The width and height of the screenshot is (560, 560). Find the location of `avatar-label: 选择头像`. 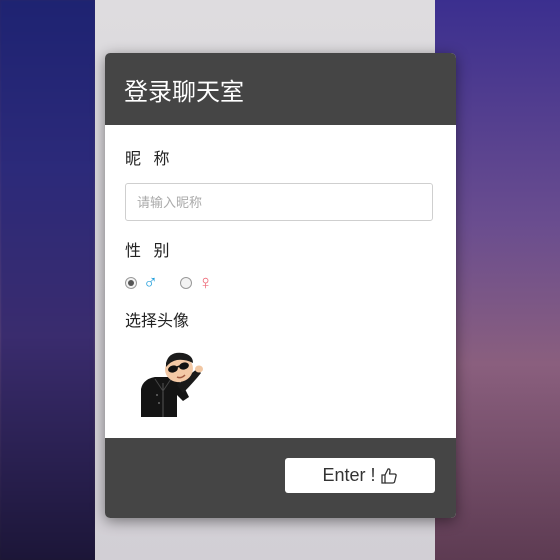

avatar-label: 选择头像 is located at coordinates (157, 321).